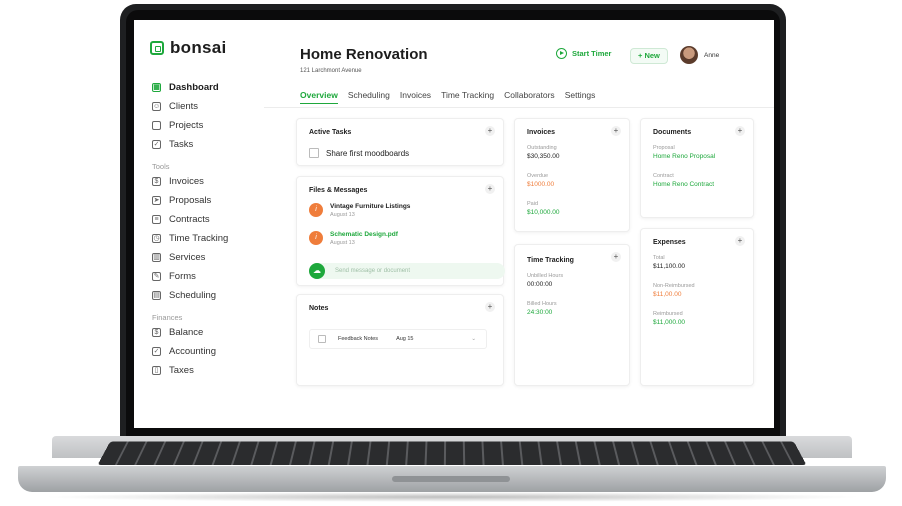  What do you see at coordinates (157, 48) in the screenshot?
I see `bonsai-logo-icon` at bounding box center [157, 48].